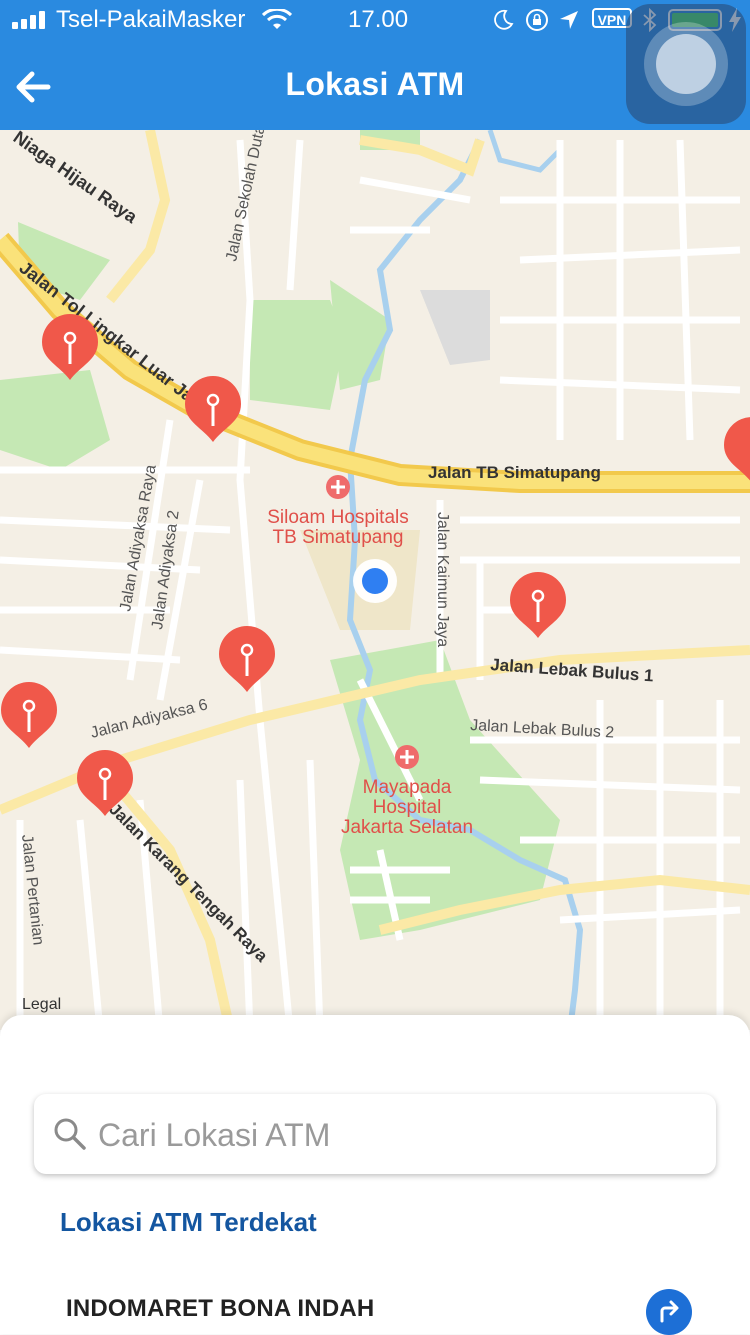  What do you see at coordinates (220, 1309) in the screenshot?
I see `atm-list-item: INDOMARET BONA INDAH` at bounding box center [220, 1309].